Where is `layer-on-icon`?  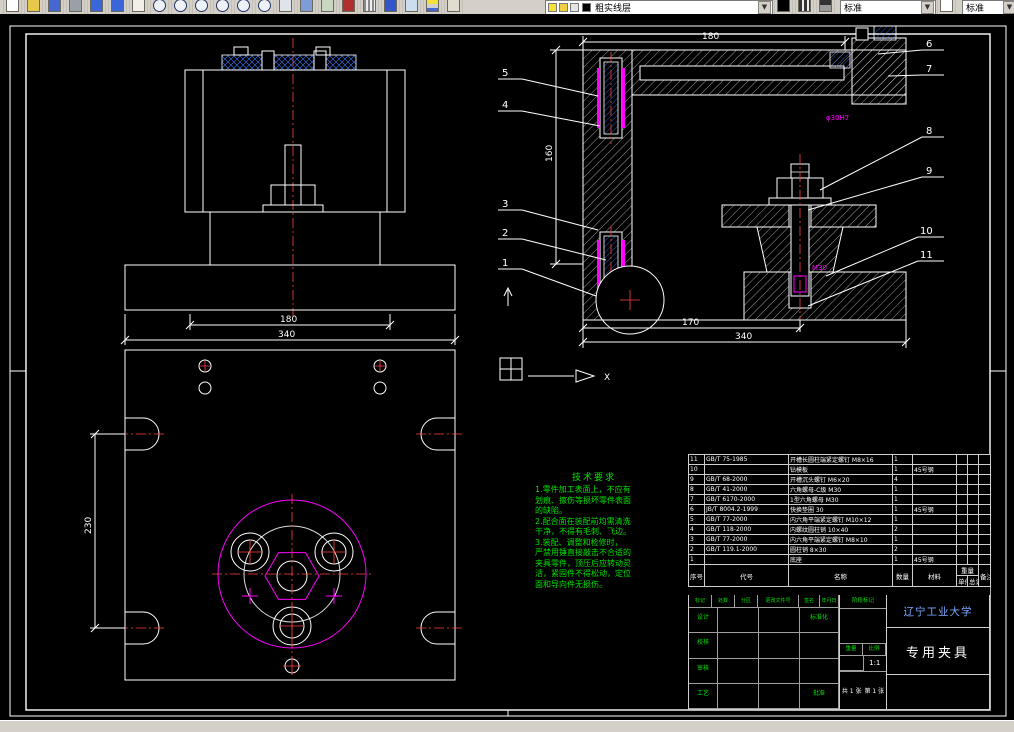 layer-on-icon is located at coordinates (552, 7).